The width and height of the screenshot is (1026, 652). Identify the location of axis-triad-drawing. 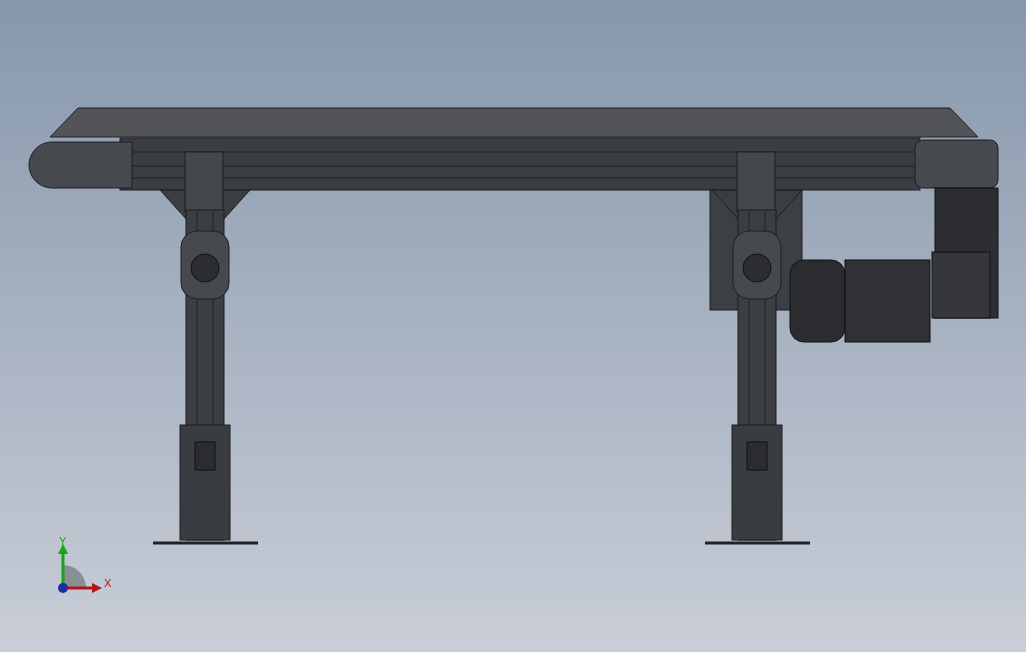
(80, 568).